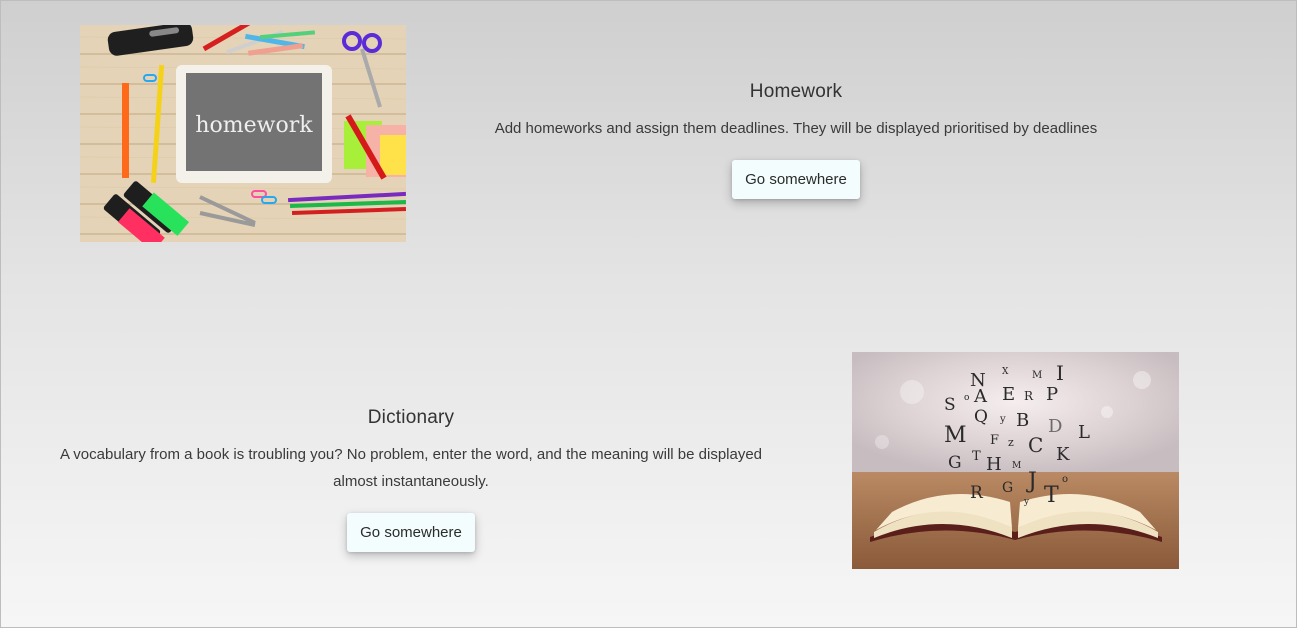  I want to click on svg-text: L, so click(1084, 432).